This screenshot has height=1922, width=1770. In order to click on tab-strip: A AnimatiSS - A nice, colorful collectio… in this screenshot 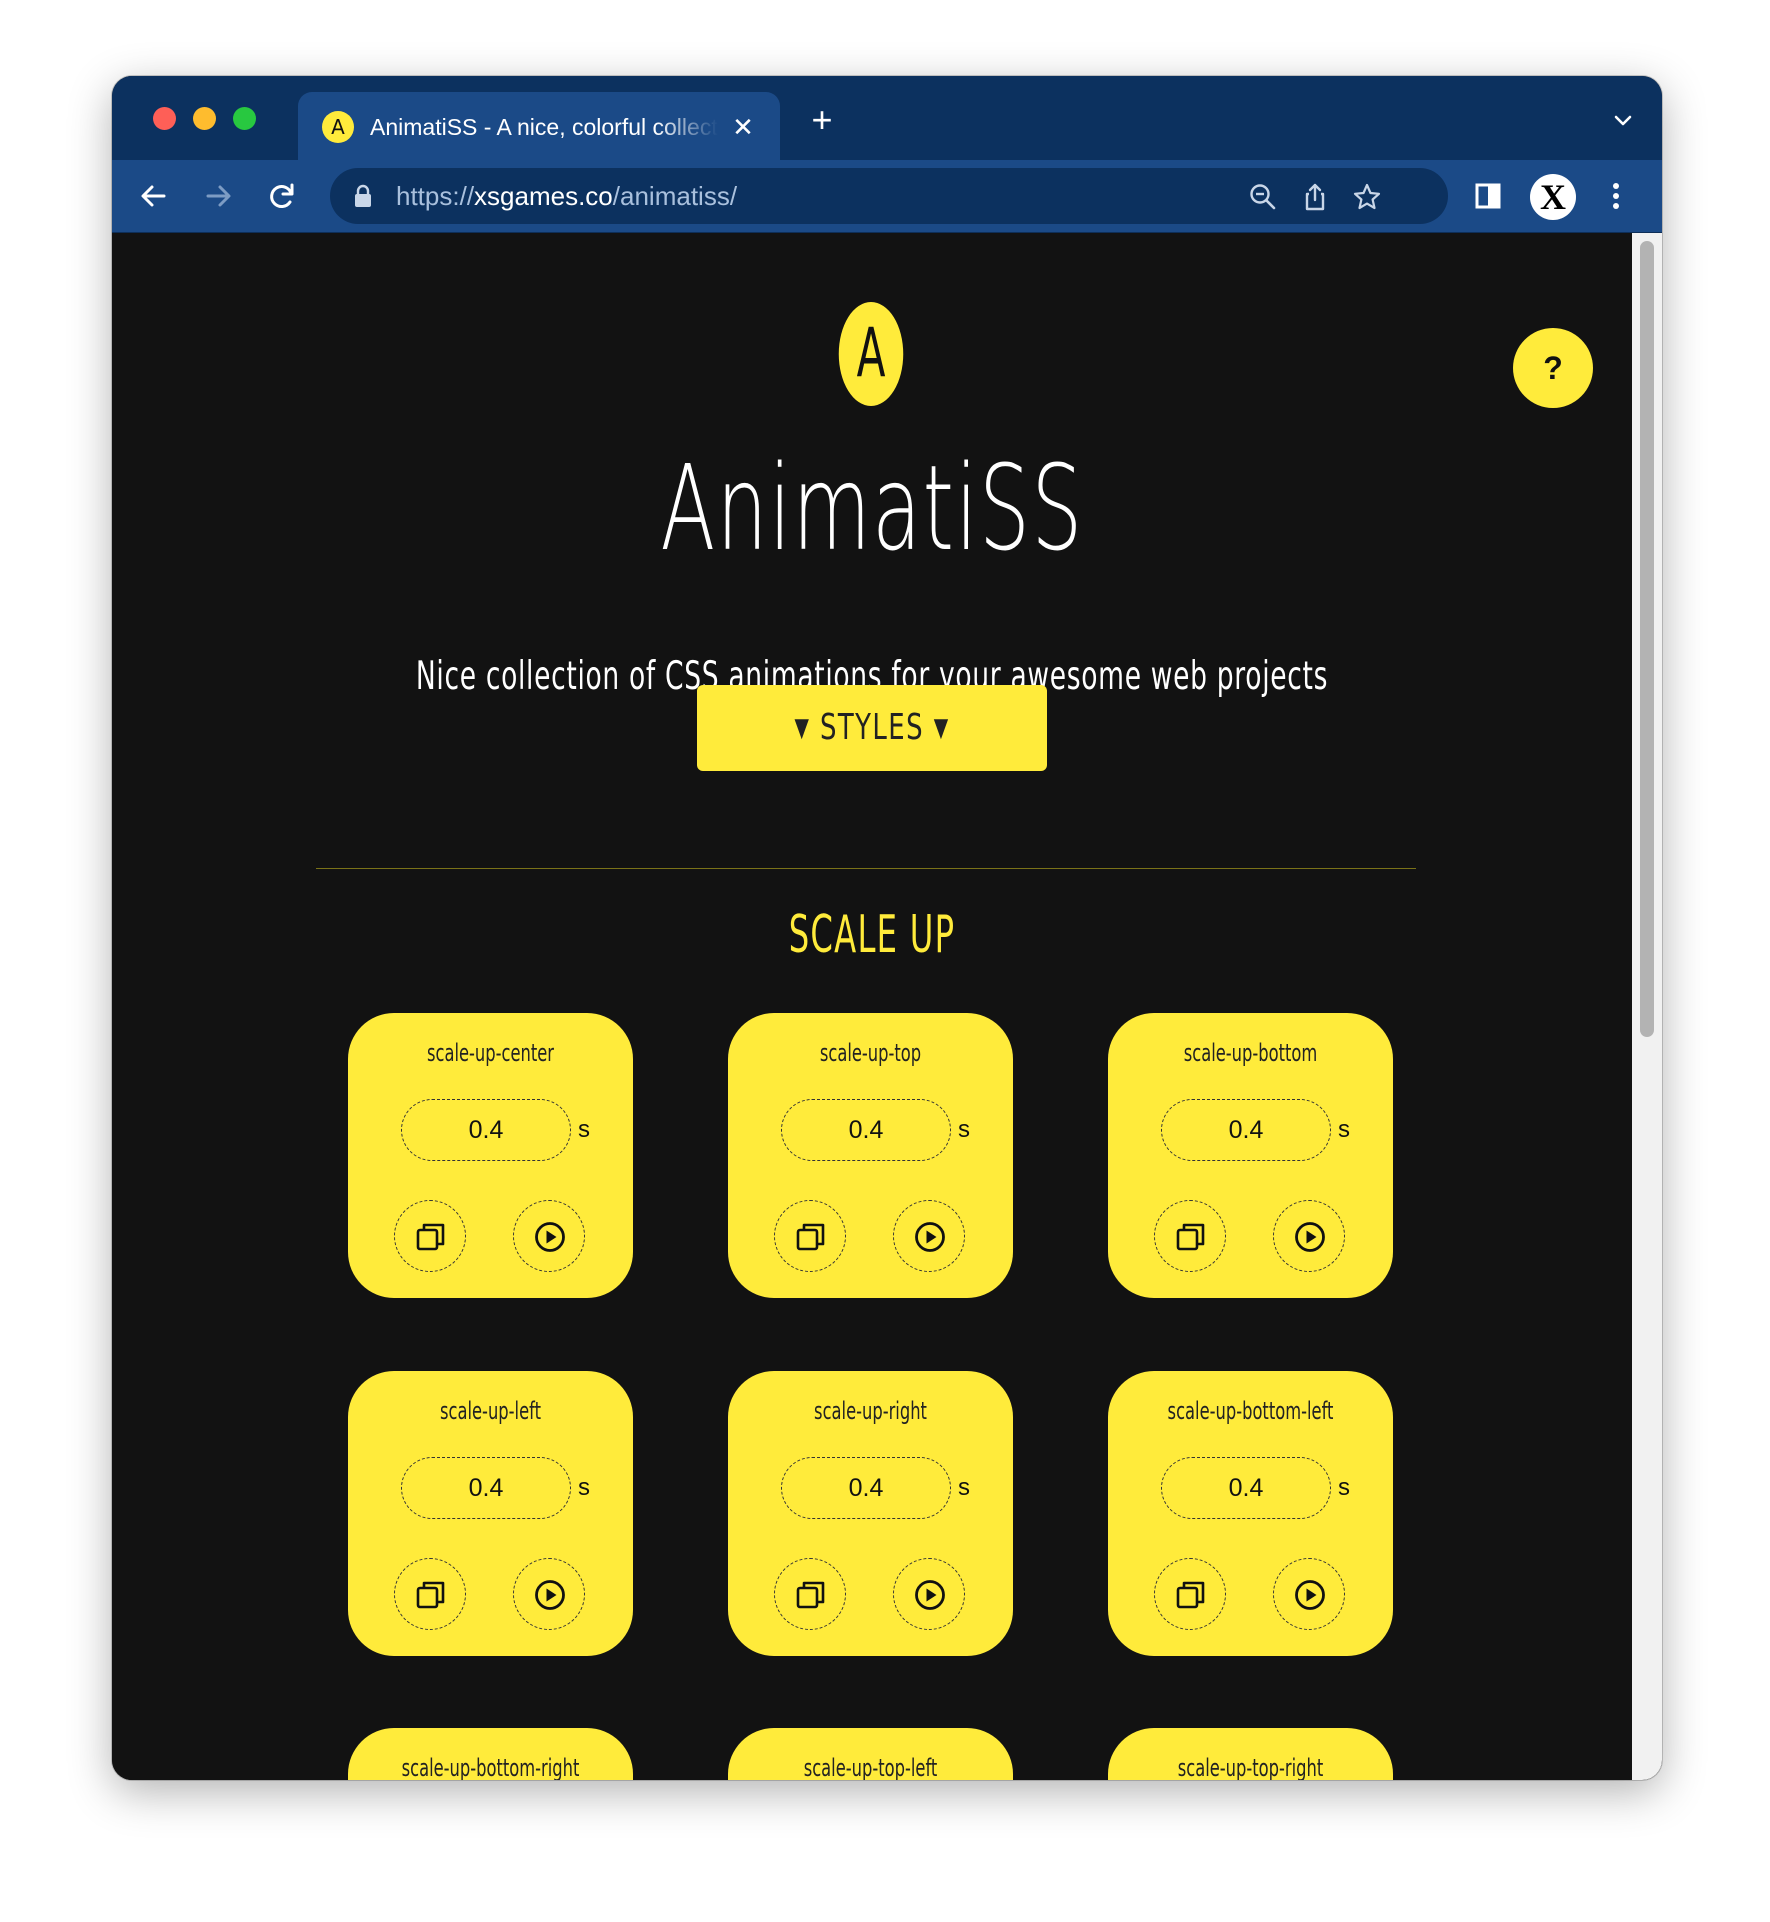, I will do `click(887, 118)`.